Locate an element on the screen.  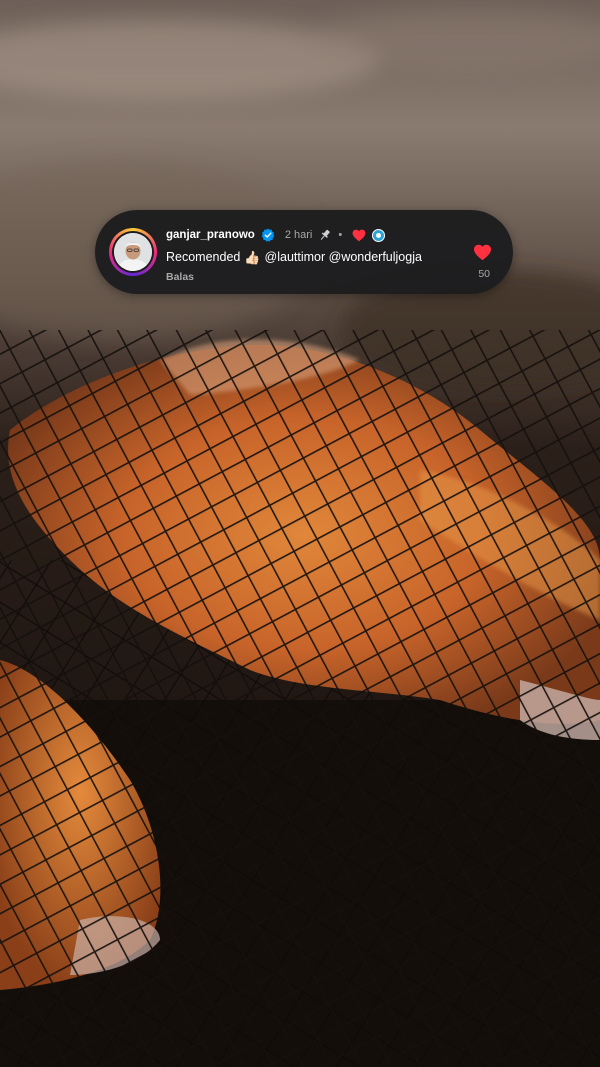
comment-text-prefix: Recomended is located at coordinates (203, 257).